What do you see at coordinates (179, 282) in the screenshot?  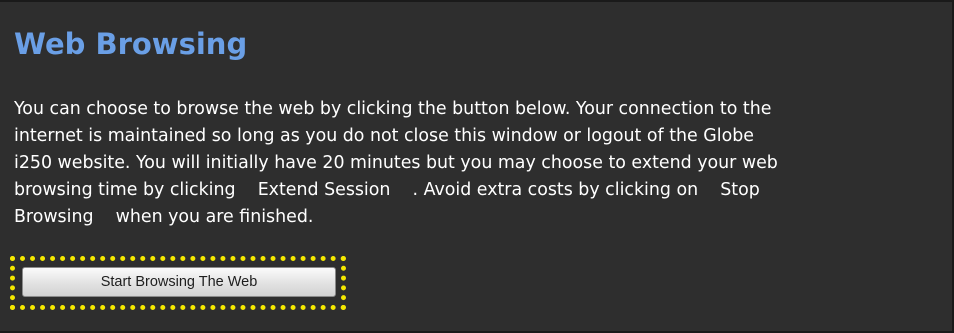 I see `start-browsing-button: Start Browsing The Web` at bounding box center [179, 282].